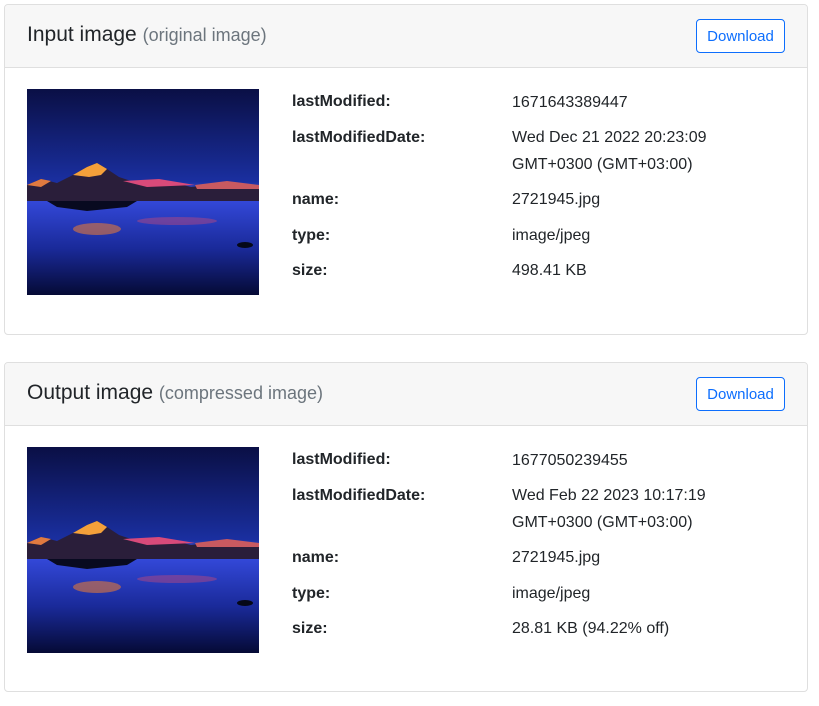  I want to click on meta-value-size: 498.41 KB, so click(549, 270).